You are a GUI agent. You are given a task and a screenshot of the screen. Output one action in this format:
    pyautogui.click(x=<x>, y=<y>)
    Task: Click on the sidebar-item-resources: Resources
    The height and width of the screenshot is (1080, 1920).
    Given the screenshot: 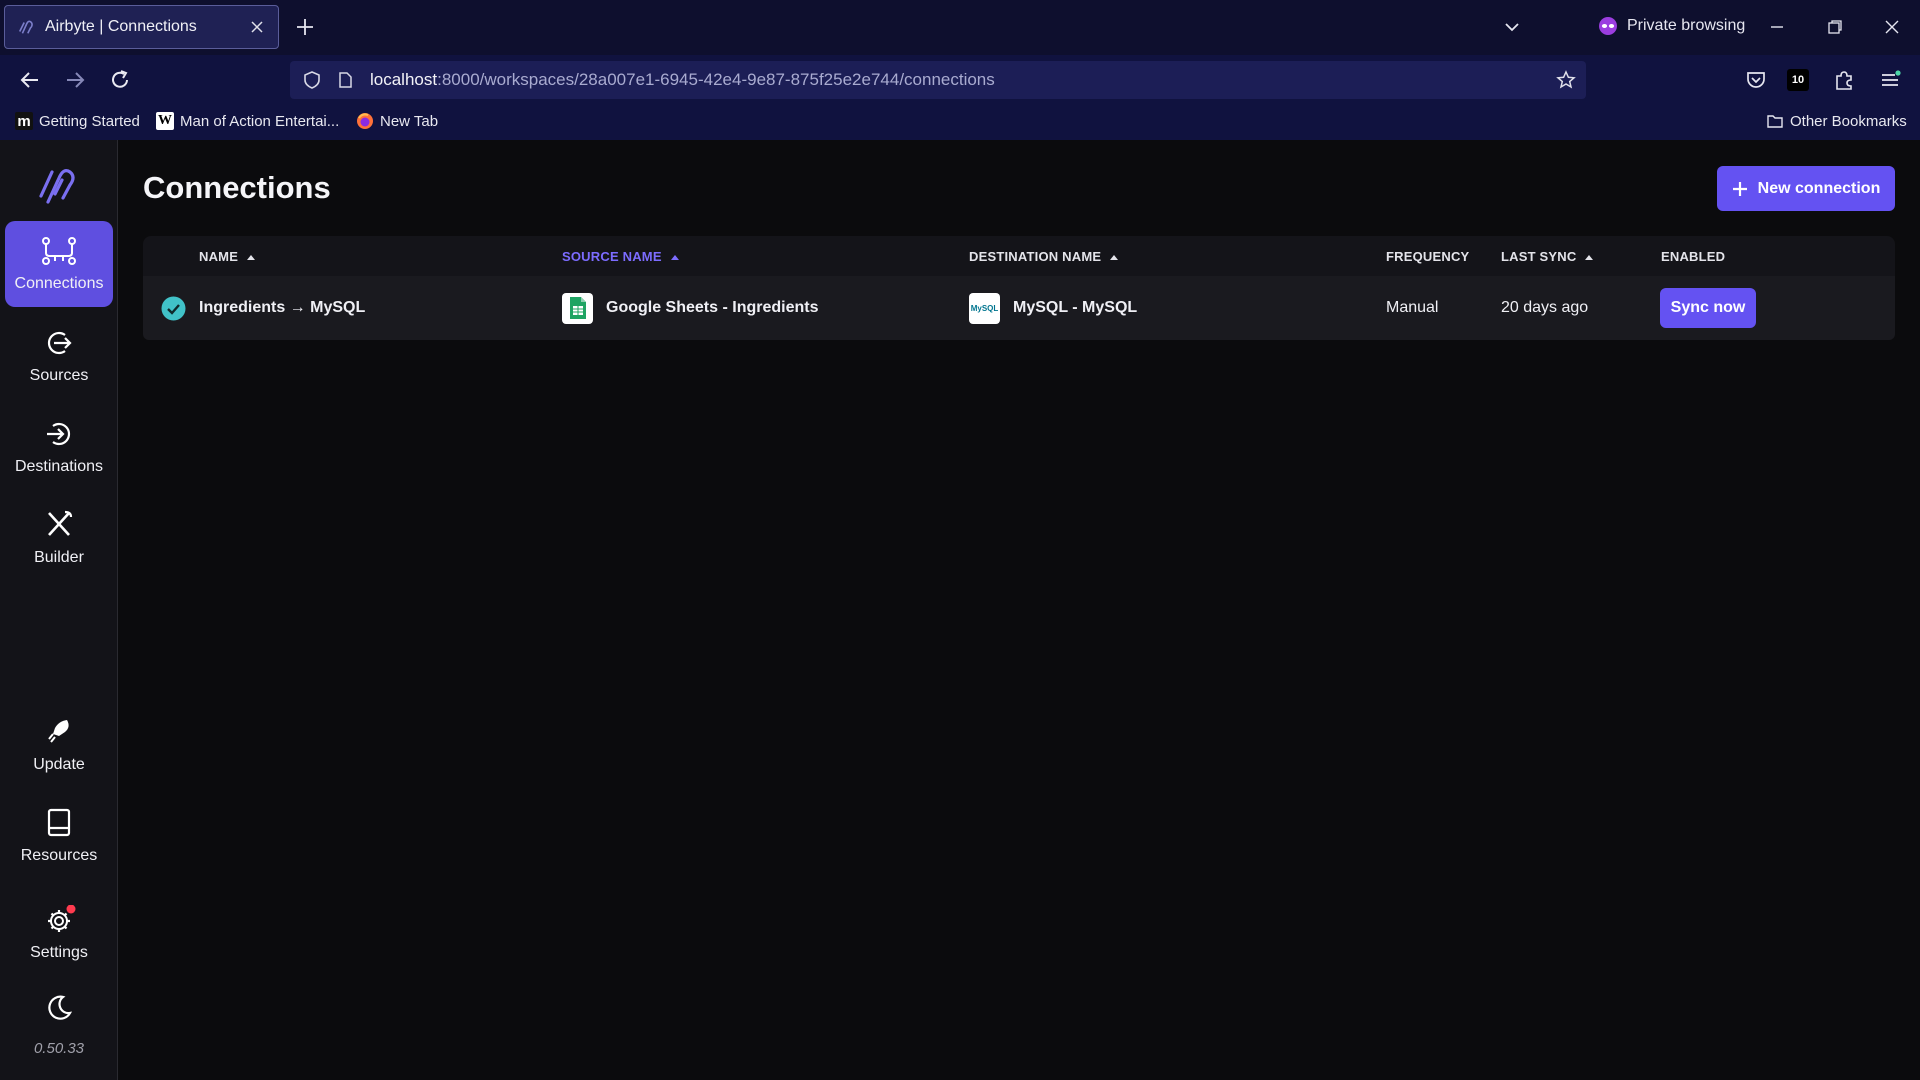 What is the action you would take?
    pyautogui.click(x=59, y=836)
    